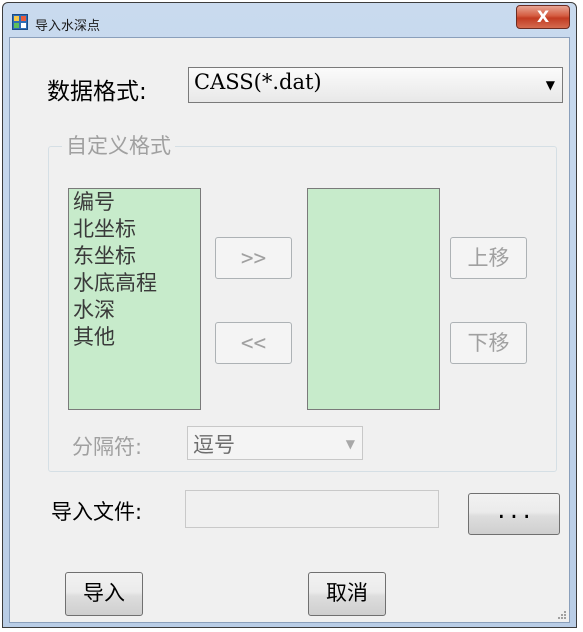 The height and width of the screenshot is (632, 583). I want to click on close-icon: X, so click(543, 16).